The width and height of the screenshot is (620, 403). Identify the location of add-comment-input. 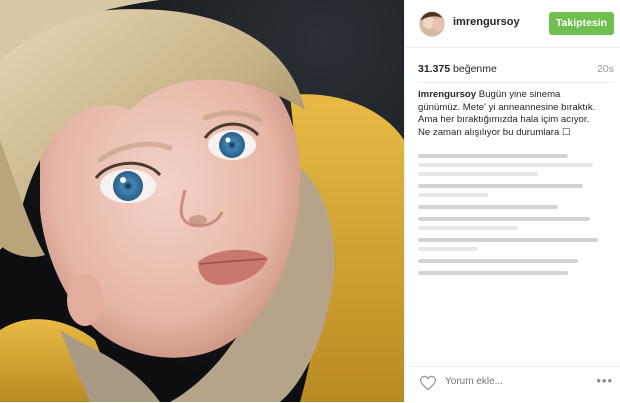
(500, 381).